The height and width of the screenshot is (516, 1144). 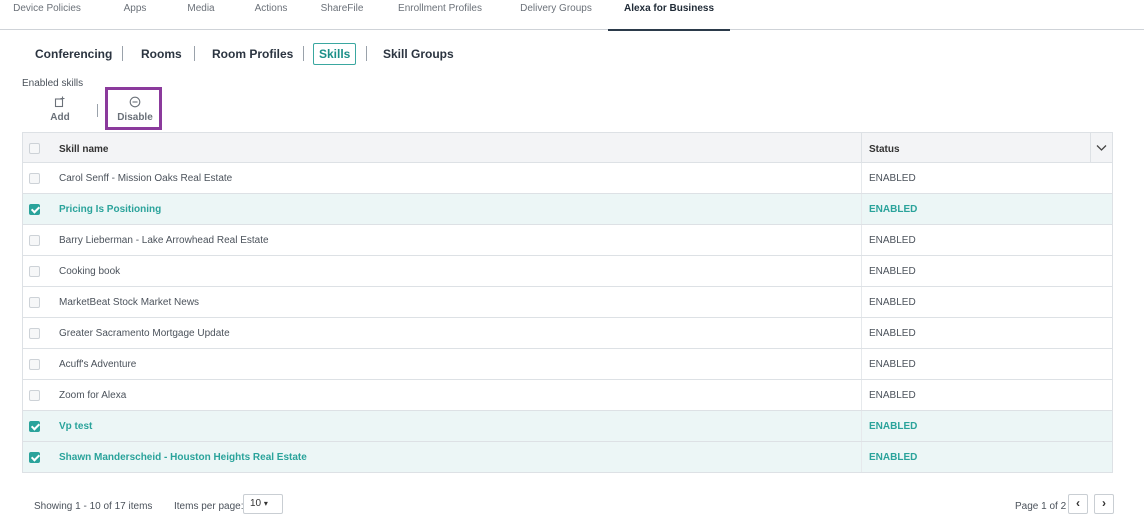 I want to click on skill-name: Carol Senff - Mission Oaks Real Estate, so click(x=146, y=178).